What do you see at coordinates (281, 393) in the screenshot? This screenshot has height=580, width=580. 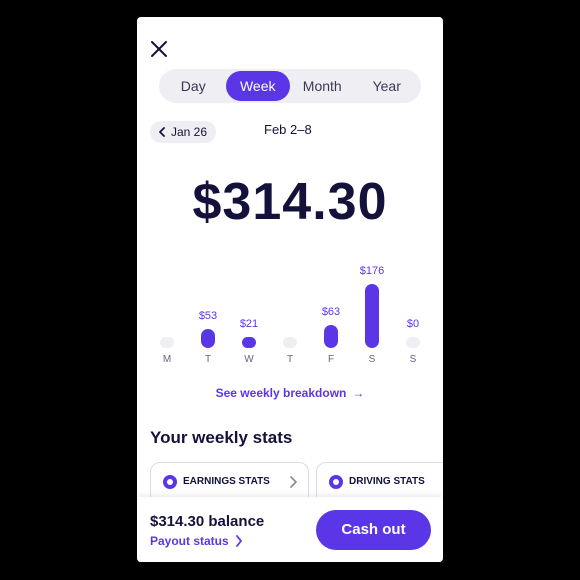 I see `weekly-breakdown-label: See weekly breakdown` at bounding box center [281, 393].